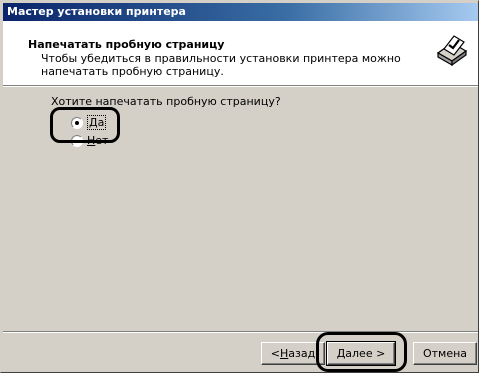 This screenshot has width=479, height=373. Describe the element at coordinates (240, 12) in the screenshot. I see `title-bar: Мастер установки принтера` at that location.